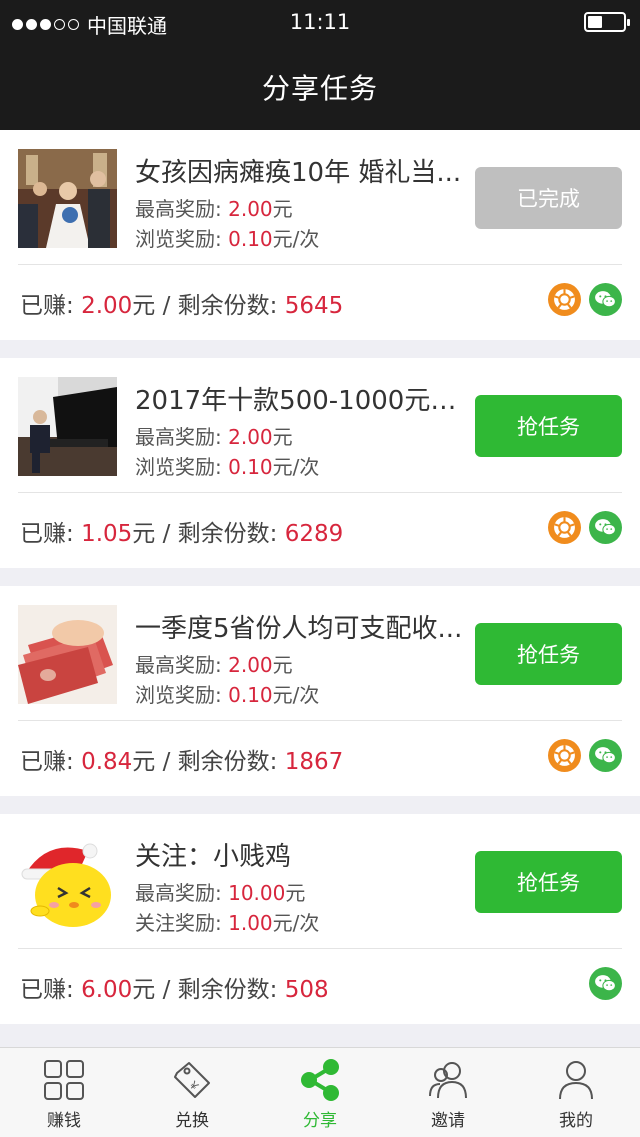 This screenshot has height=1137, width=640. Describe the element at coordinates (67, 654) in the screenshot. I see `money-photo` at that location.